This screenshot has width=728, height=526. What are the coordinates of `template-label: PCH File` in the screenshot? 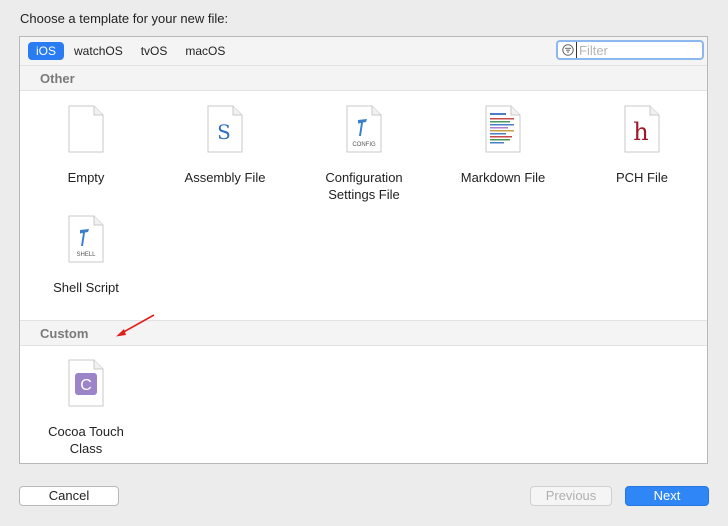 It's located at (641, 177).